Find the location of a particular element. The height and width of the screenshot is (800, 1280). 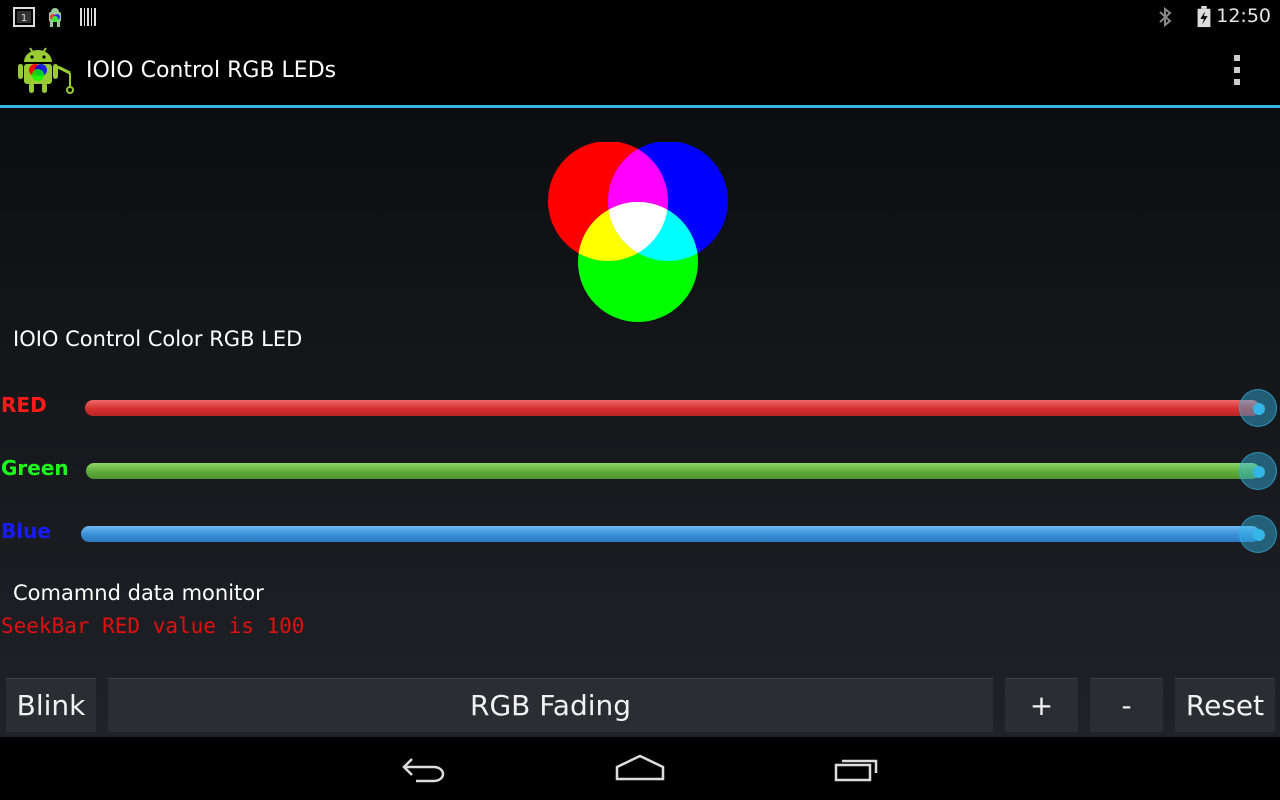

notification-1-icon: 1 is located at coordinates (24, 17).